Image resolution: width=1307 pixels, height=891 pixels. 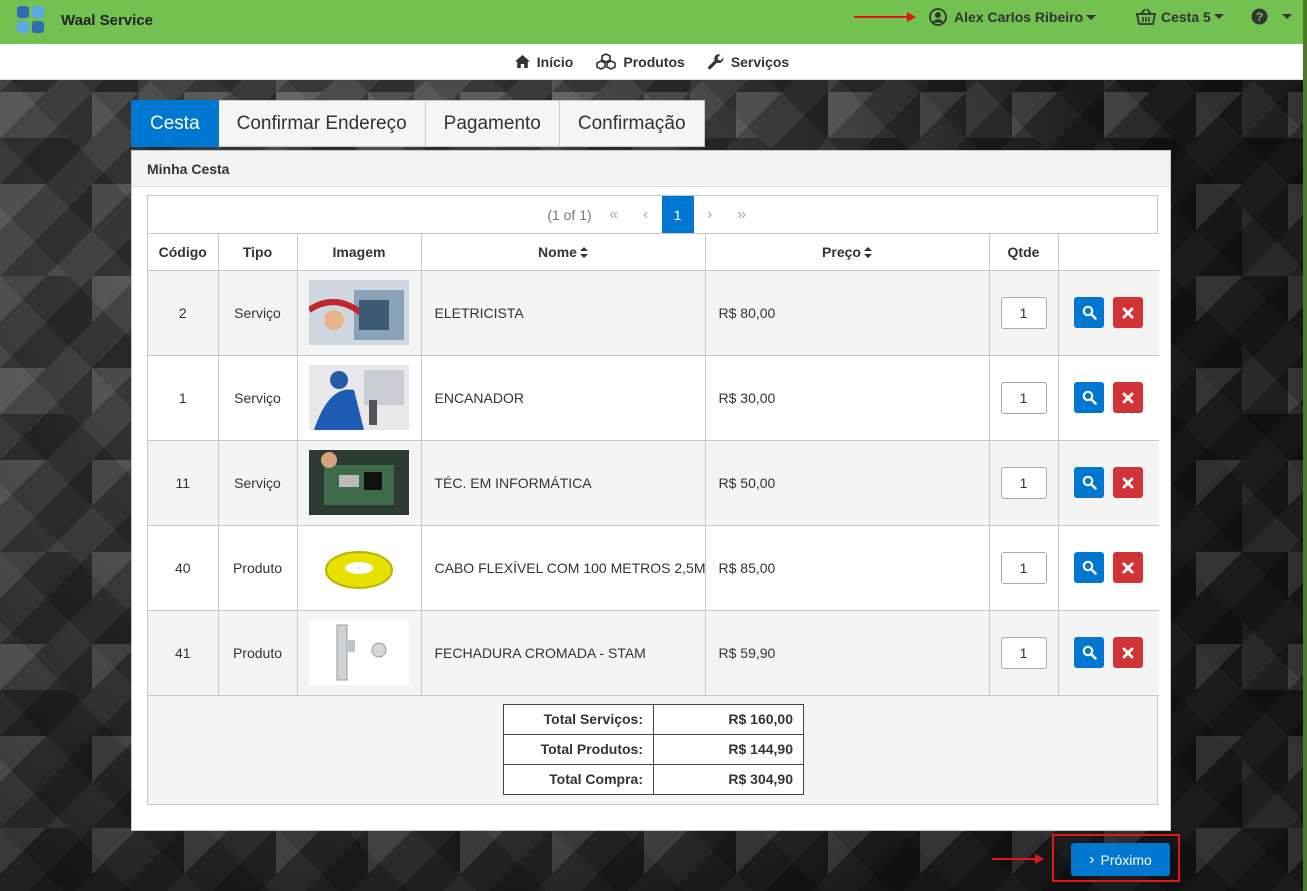 What do you see at coordinates (1146, 16) in the screenshot?
I see `basket-icon` at bounding box center [1146, 16].